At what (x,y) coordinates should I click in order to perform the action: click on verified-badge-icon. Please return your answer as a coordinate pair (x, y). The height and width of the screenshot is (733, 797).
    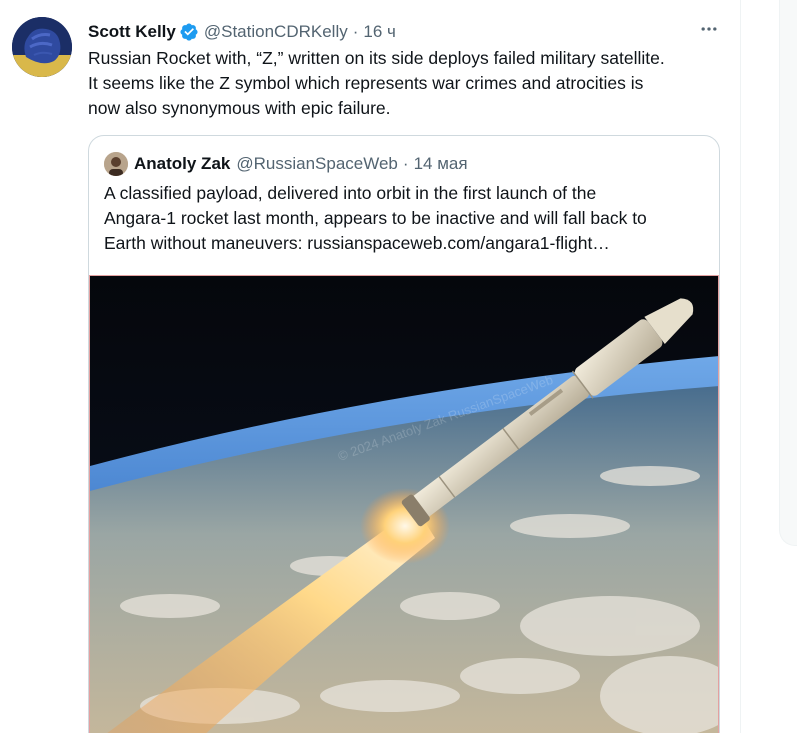
    Looking at the image, I should click on (189, 32).